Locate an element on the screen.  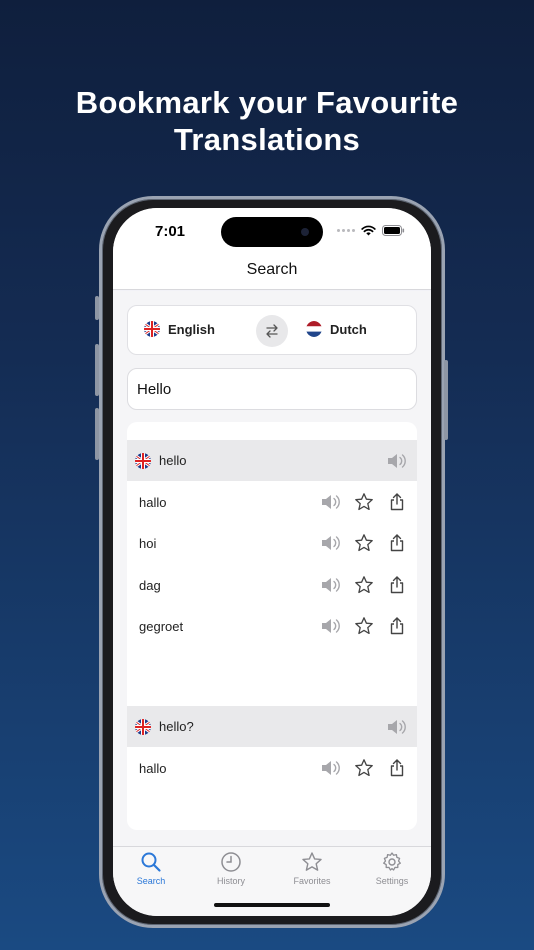
tab-search: Search is located at coordinates (152, 868).